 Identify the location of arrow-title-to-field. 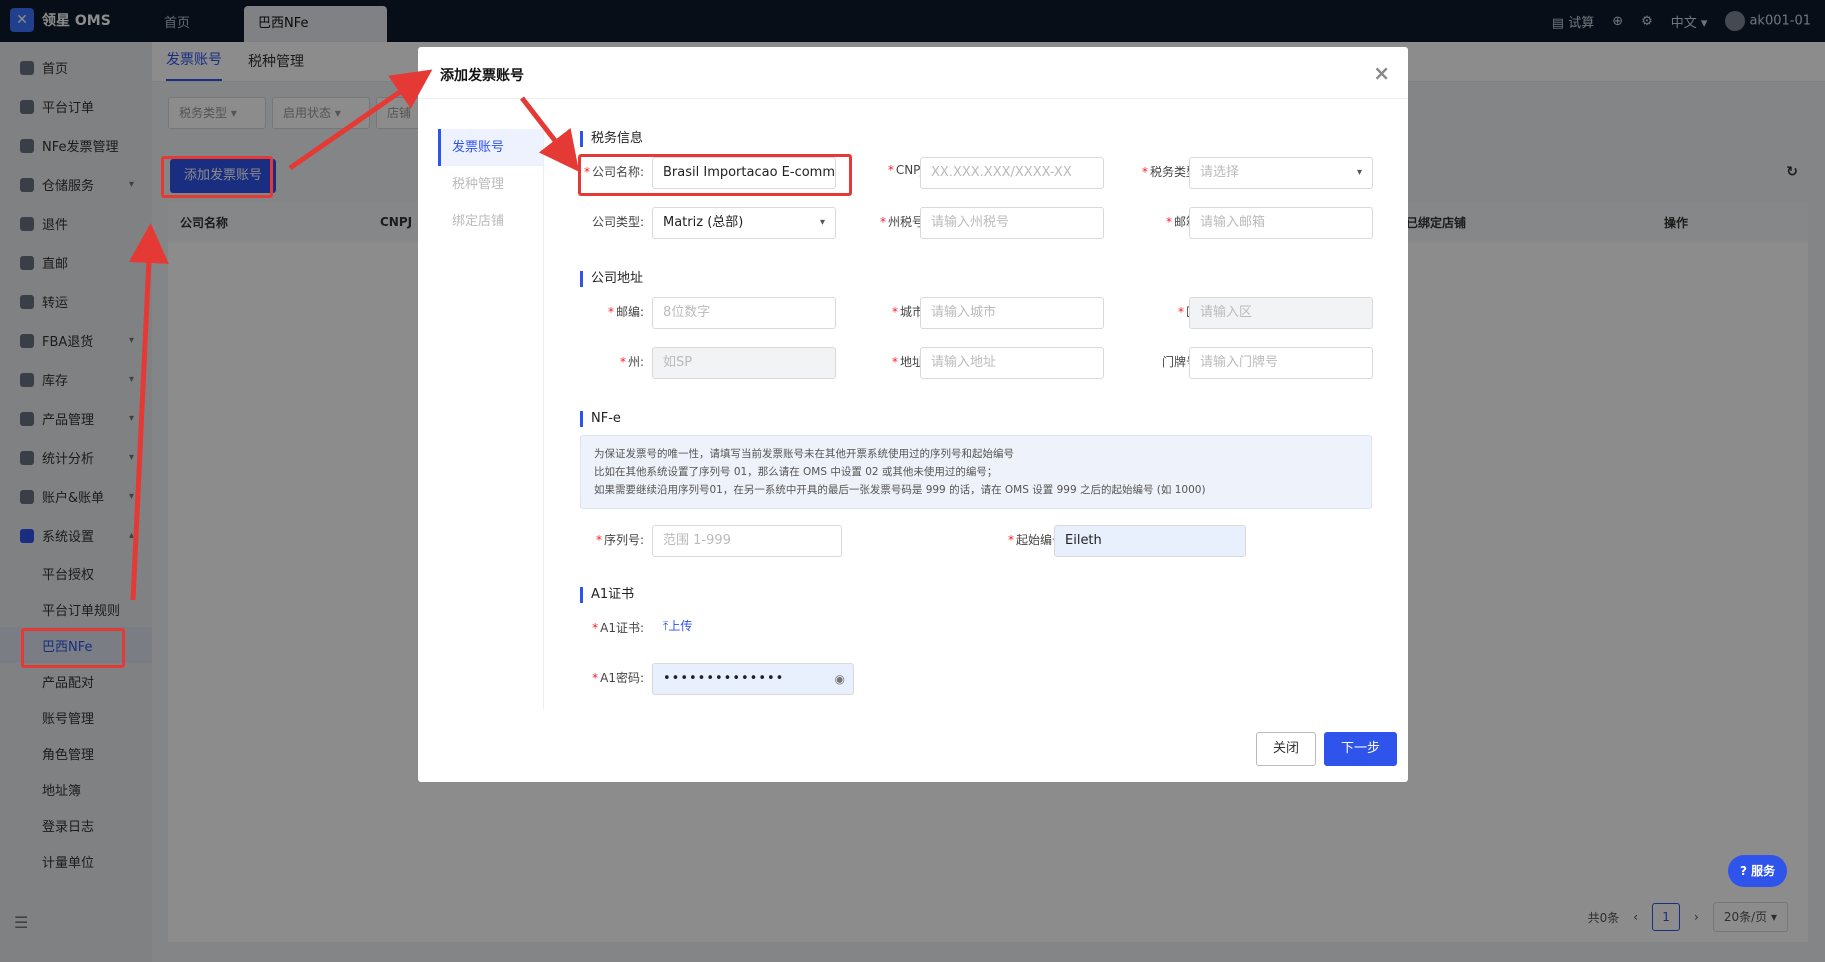
(550, 134).